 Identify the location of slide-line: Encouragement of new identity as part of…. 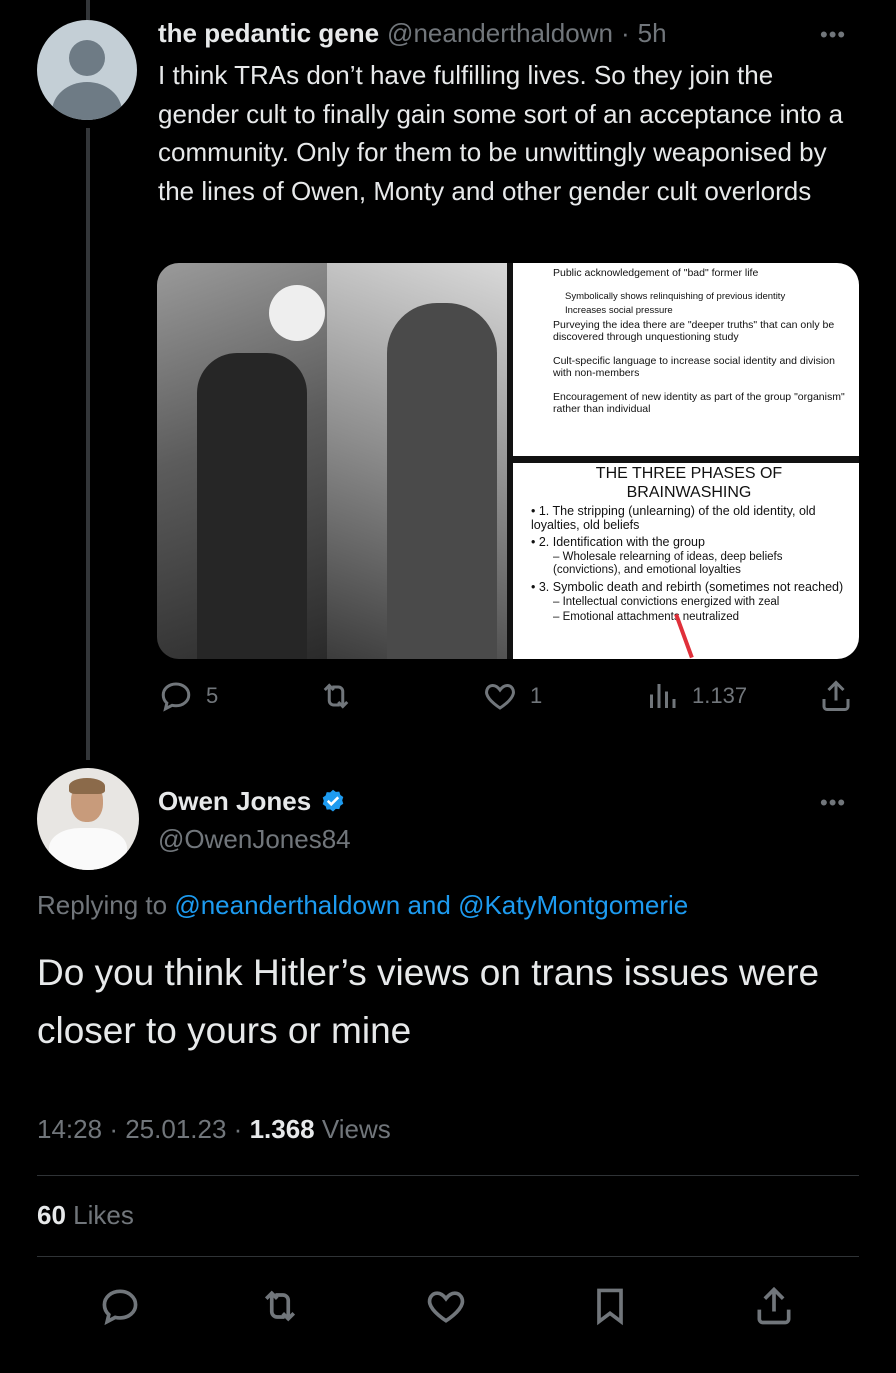
(699, 403).